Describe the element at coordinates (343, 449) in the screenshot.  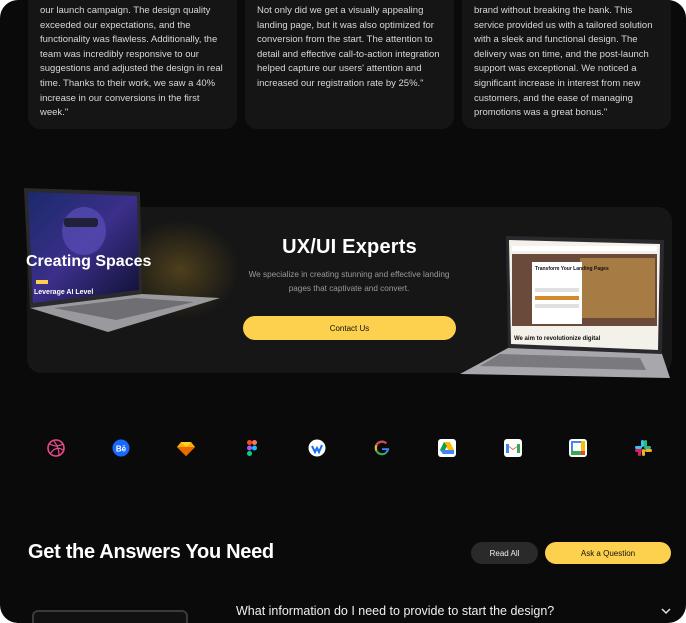
I see `logo-row: Bē` at that location.